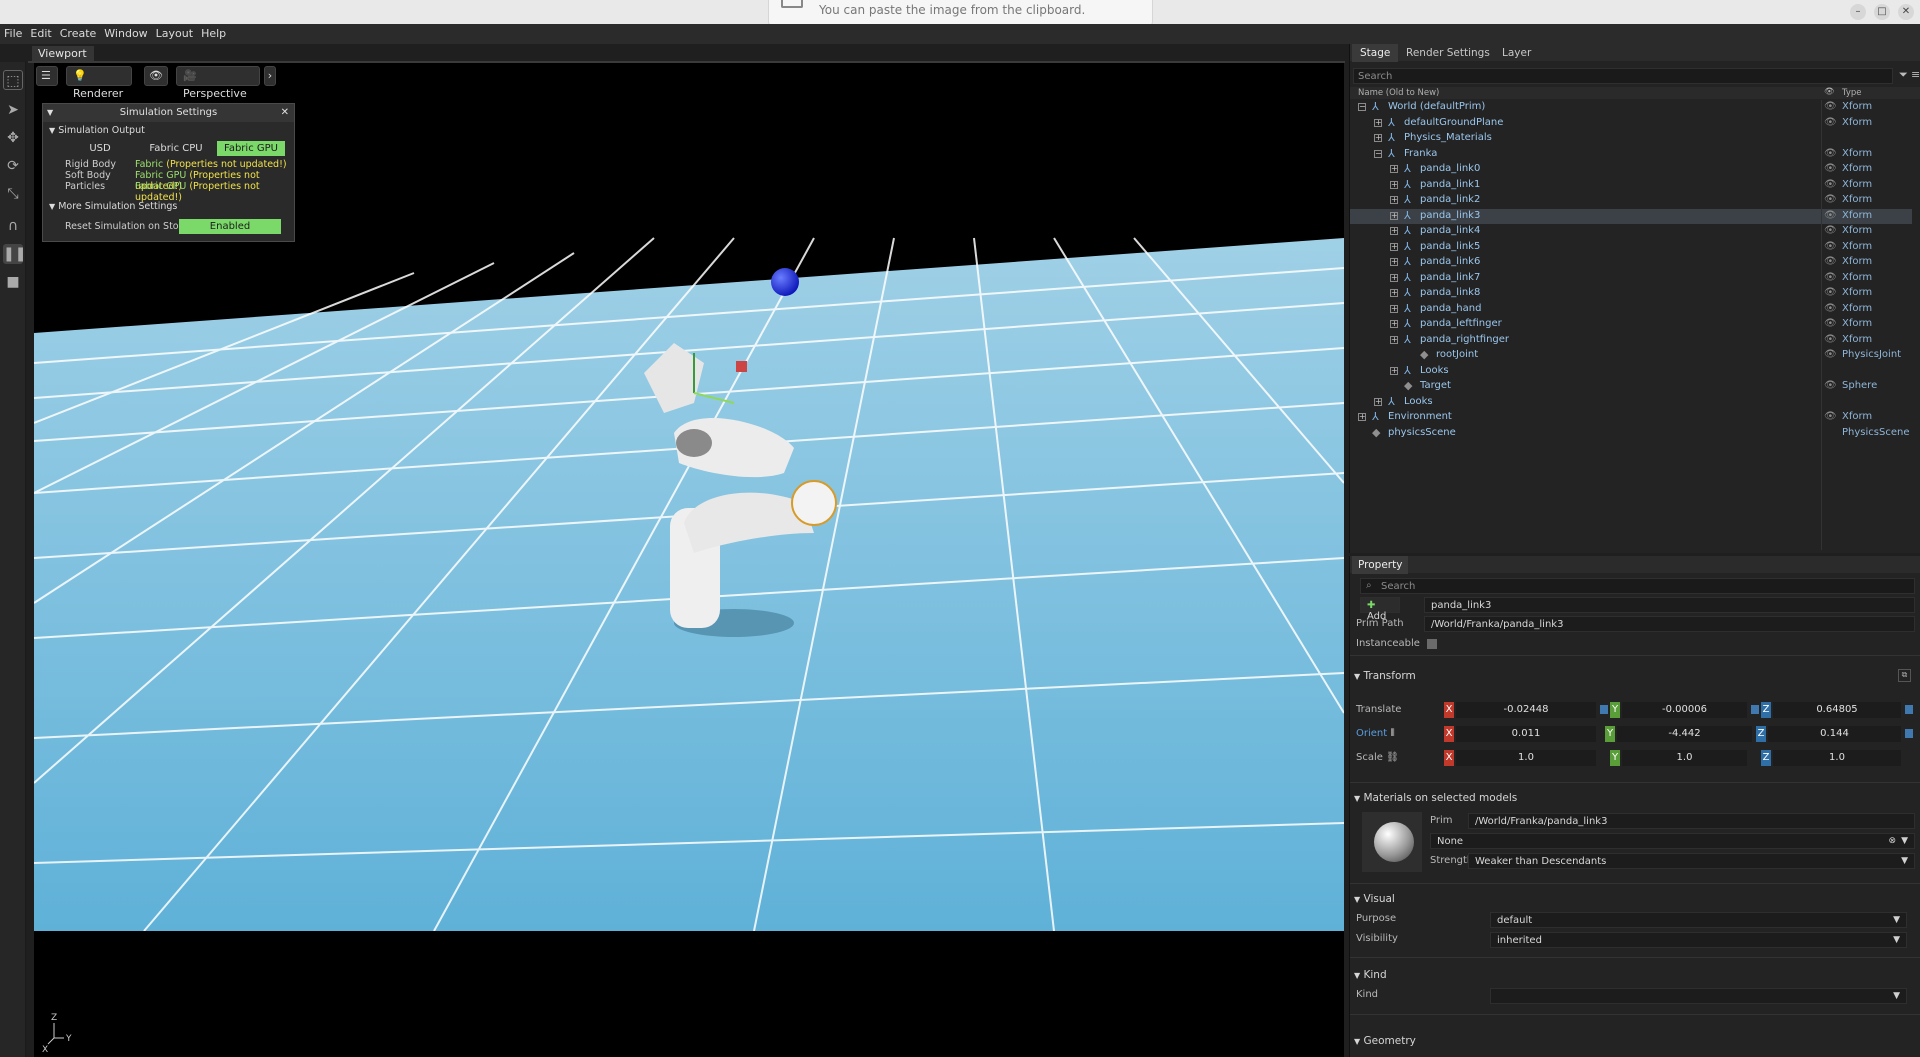 The width and height of the screenshot is (1920, 1057). What do you see at coordinates (63, 54) in the screenshot?
I see `viewport-tab: Viewport` at bounding box center [63, 54].